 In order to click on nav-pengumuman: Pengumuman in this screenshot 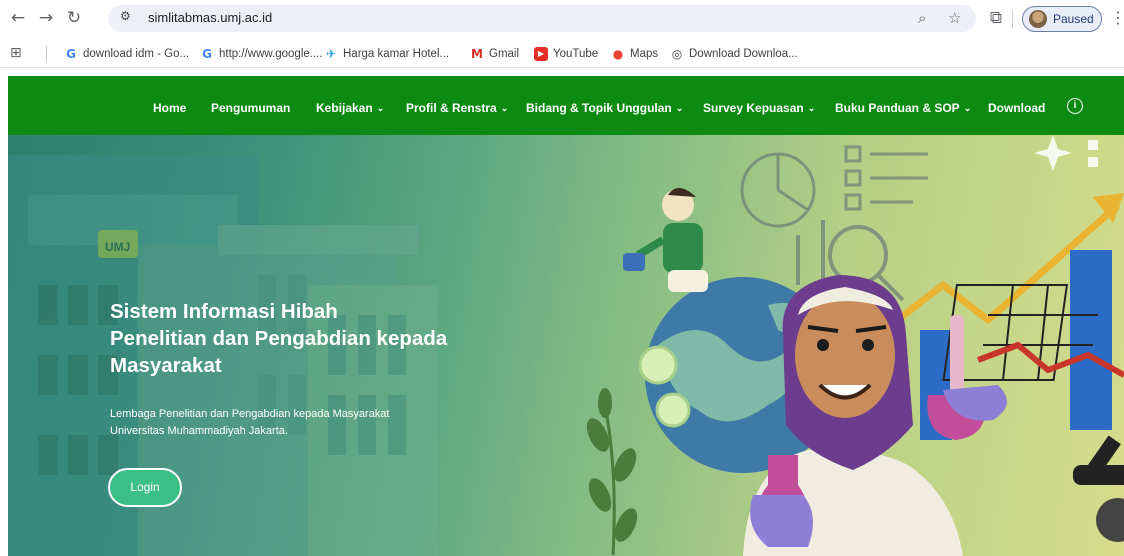, I will do `click(250, 108)`.